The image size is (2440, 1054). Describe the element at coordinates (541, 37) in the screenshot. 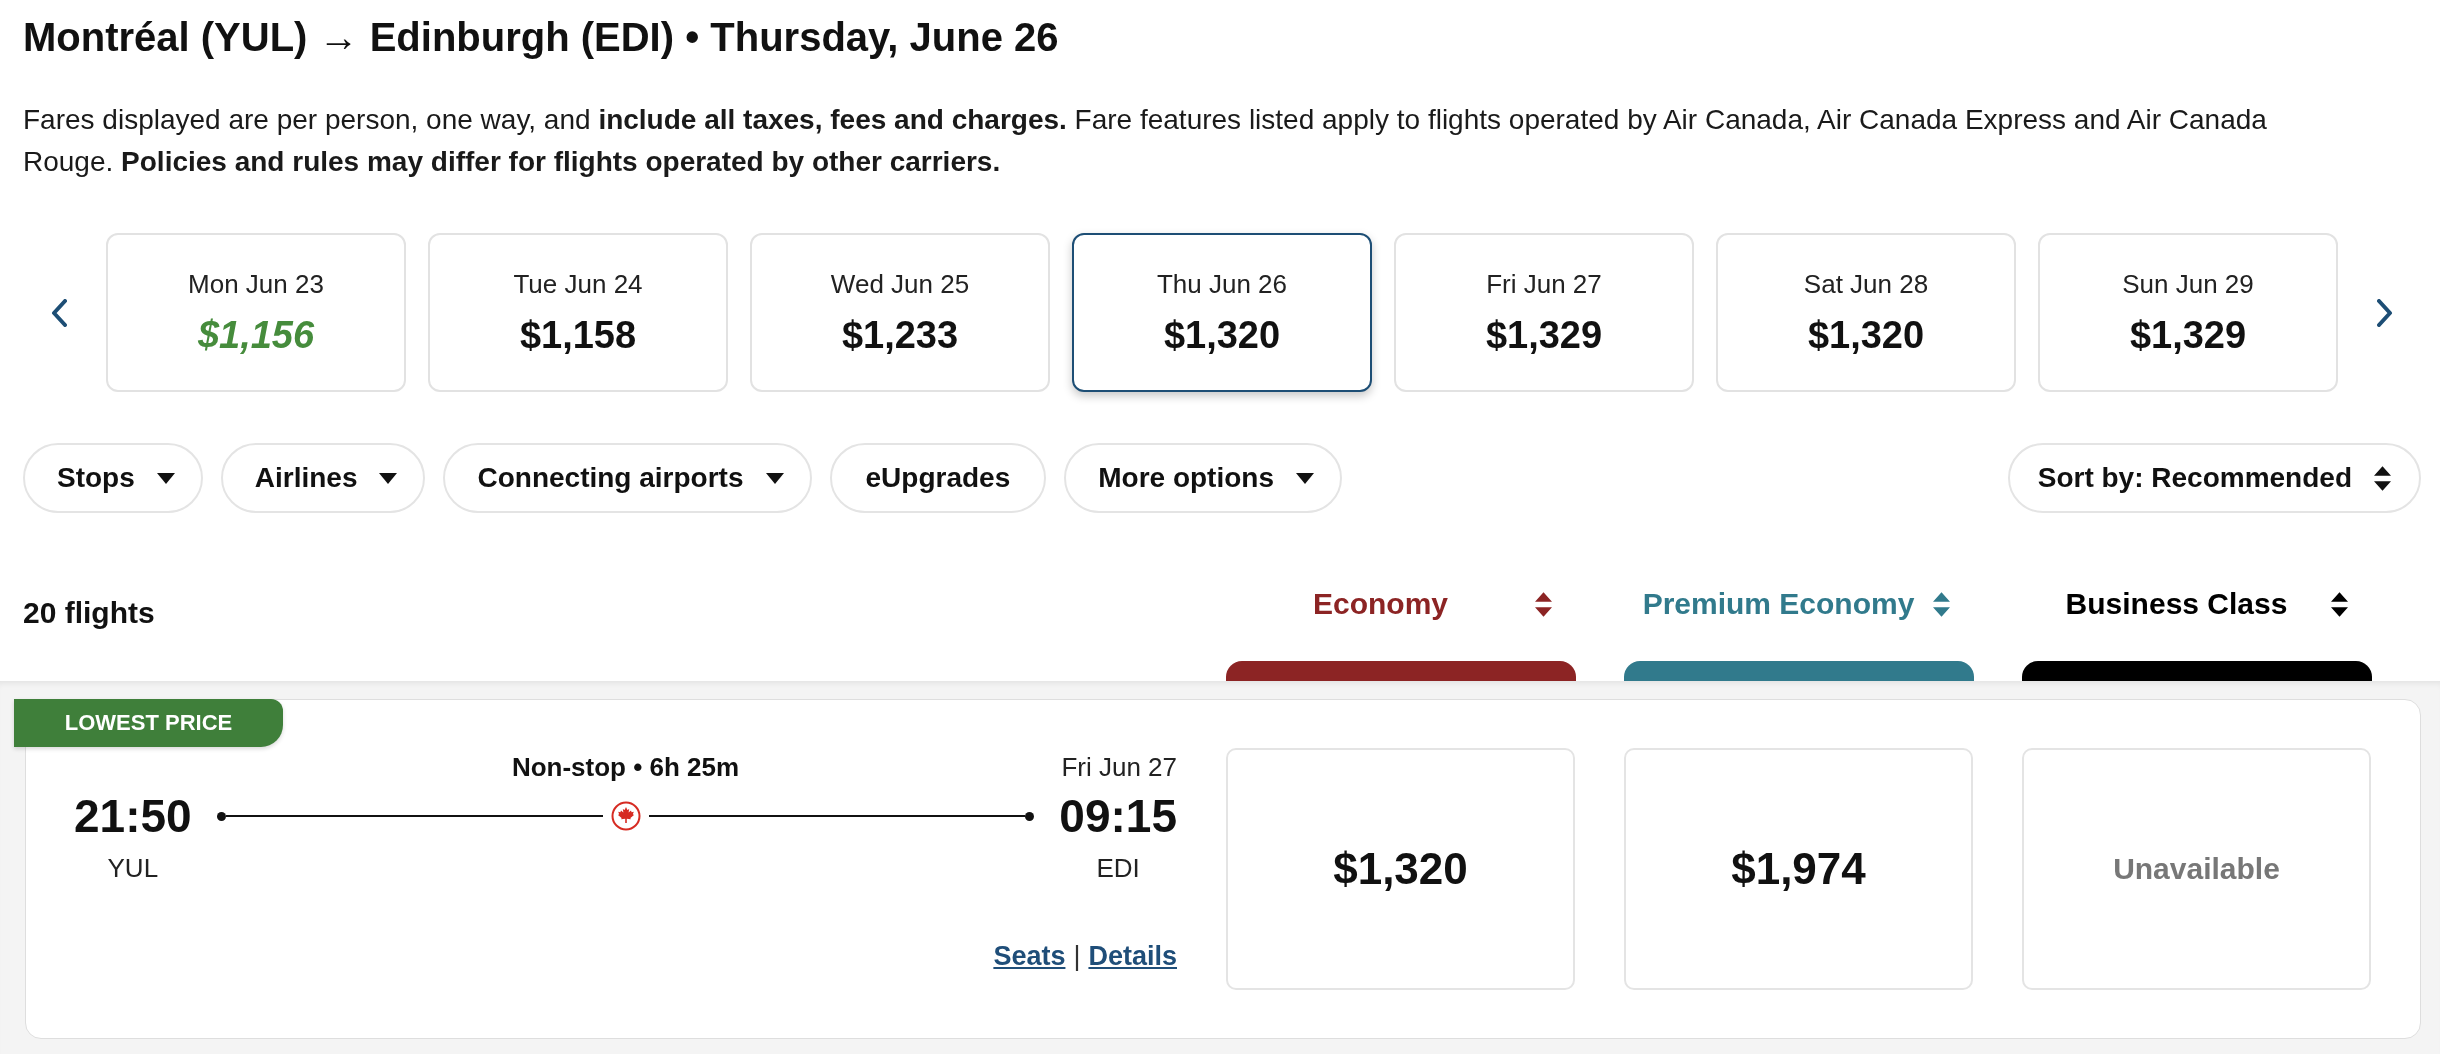

I see `page-title: Montréal (YUL) → Edinburgh (EDI) • Thursday, June 26` at that location.